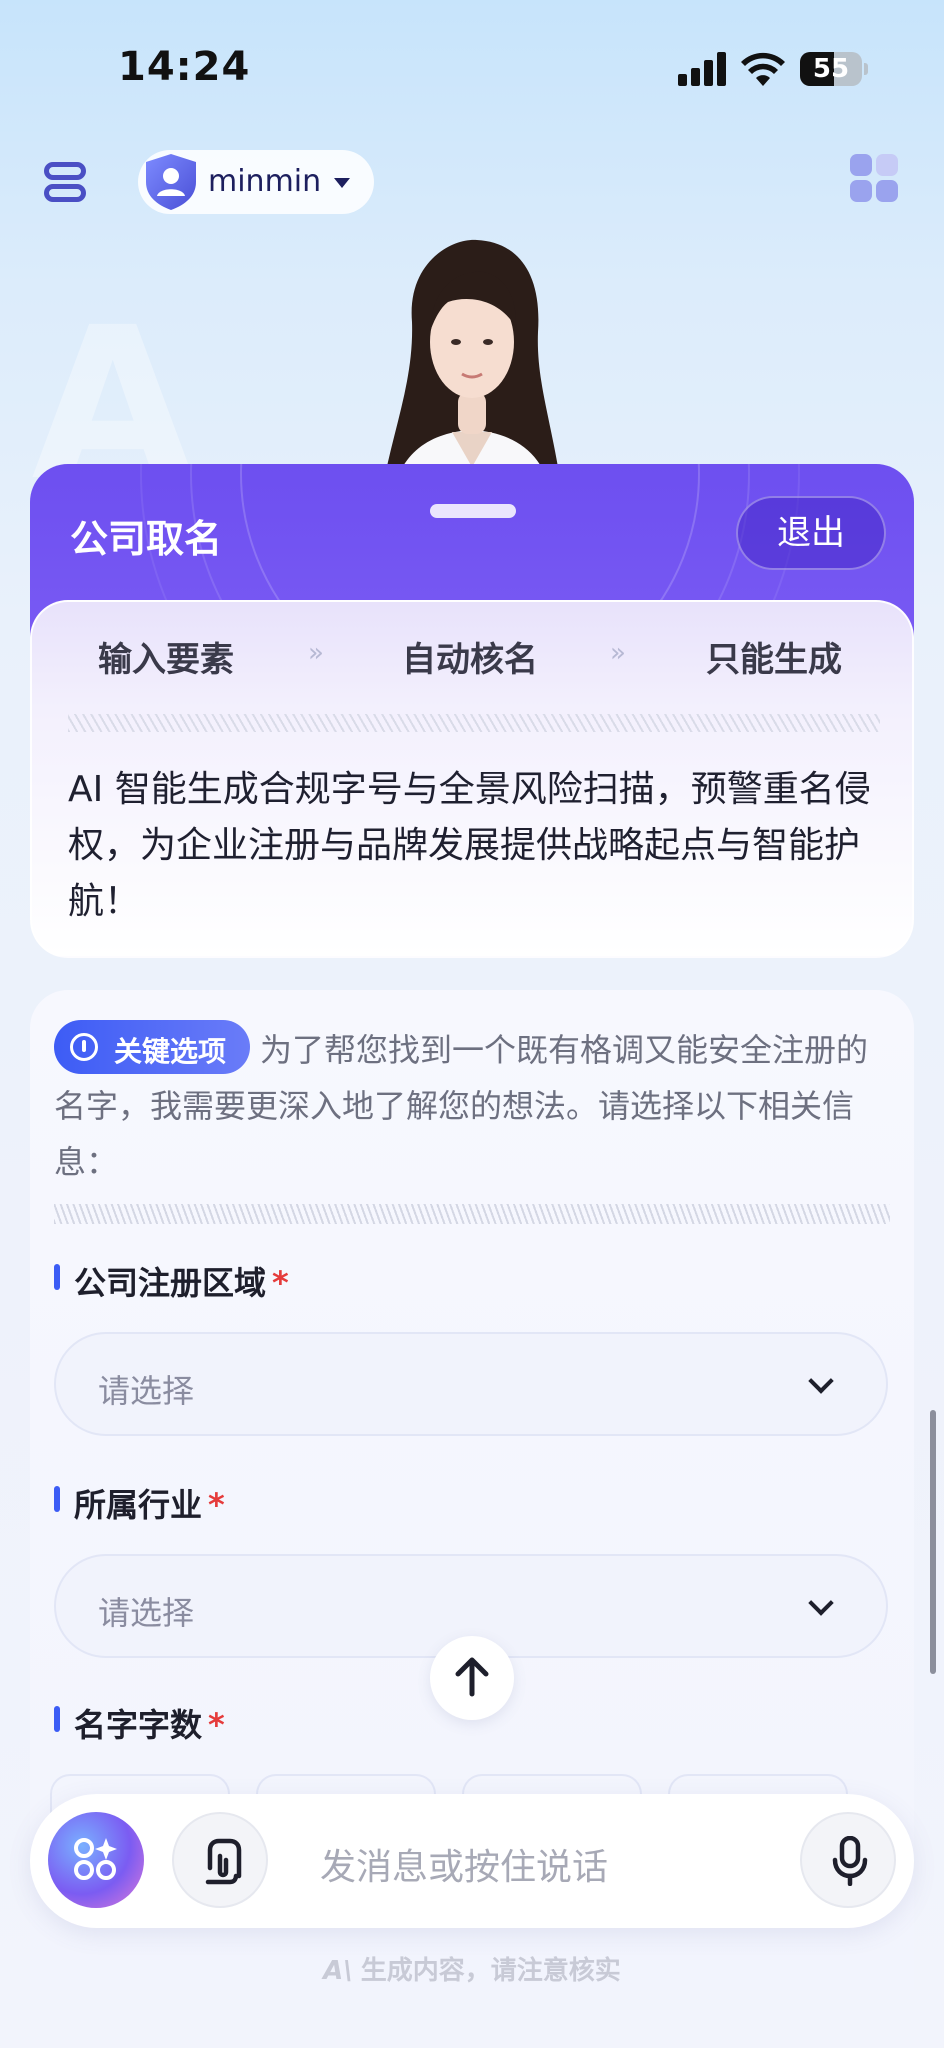 The width and height of the screenshot is (944, 2048). What do you see at coordinates (146, 1391) in the screenshot?
I see `region-select-value: 请选择` at bounding box center [146, 1391].